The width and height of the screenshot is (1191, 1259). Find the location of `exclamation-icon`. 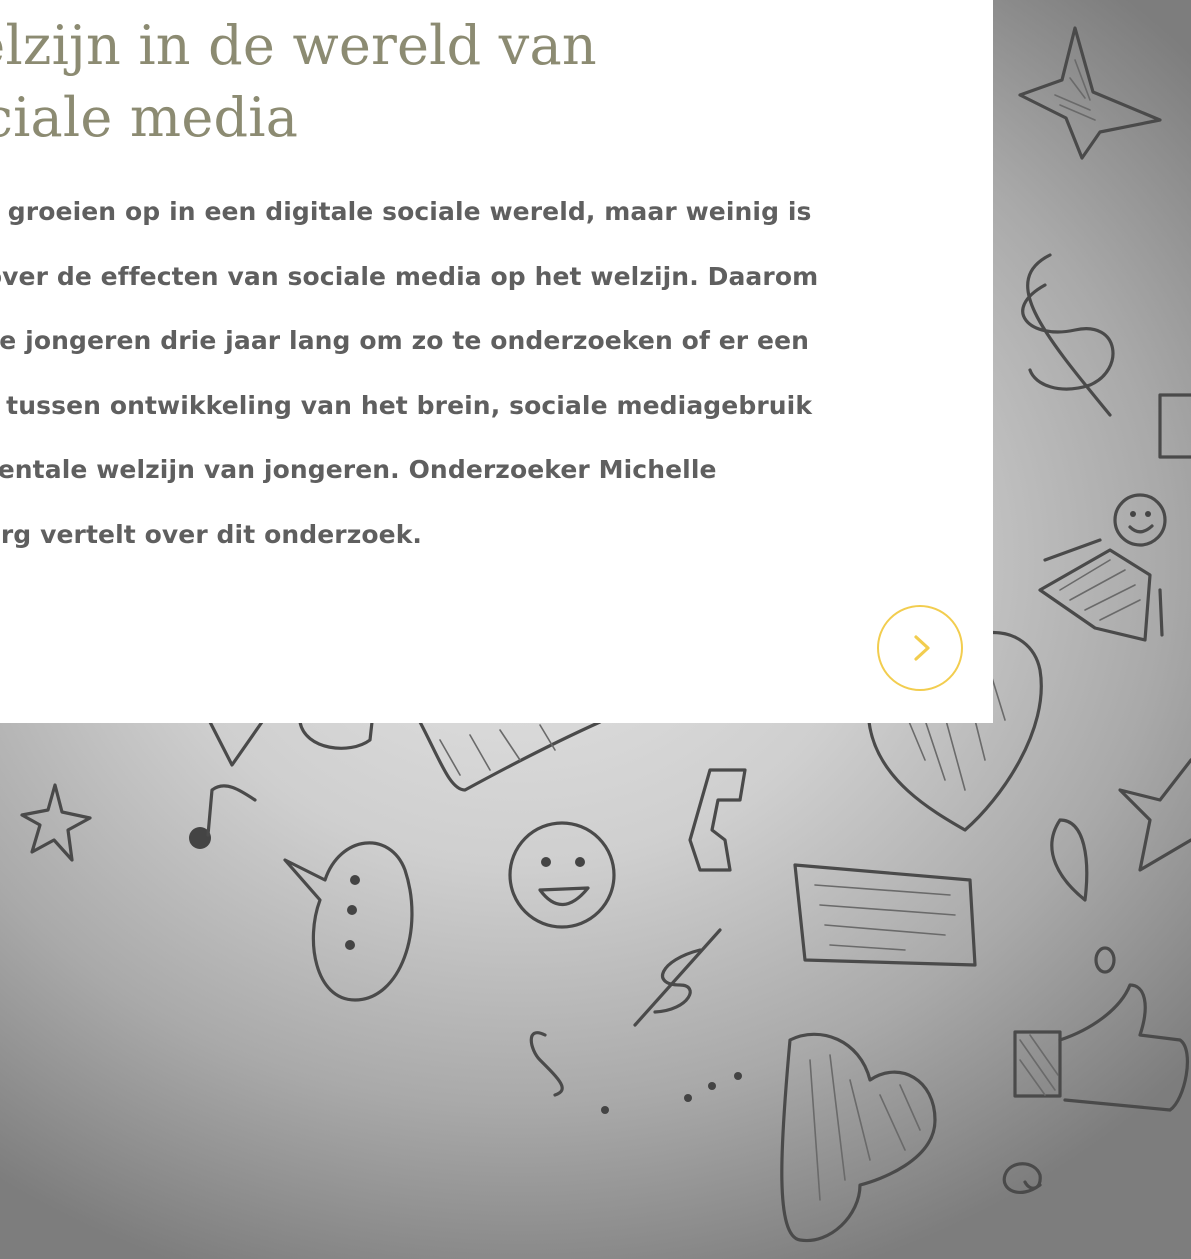

exclamation-icon is located at coordinates (1083, 896).